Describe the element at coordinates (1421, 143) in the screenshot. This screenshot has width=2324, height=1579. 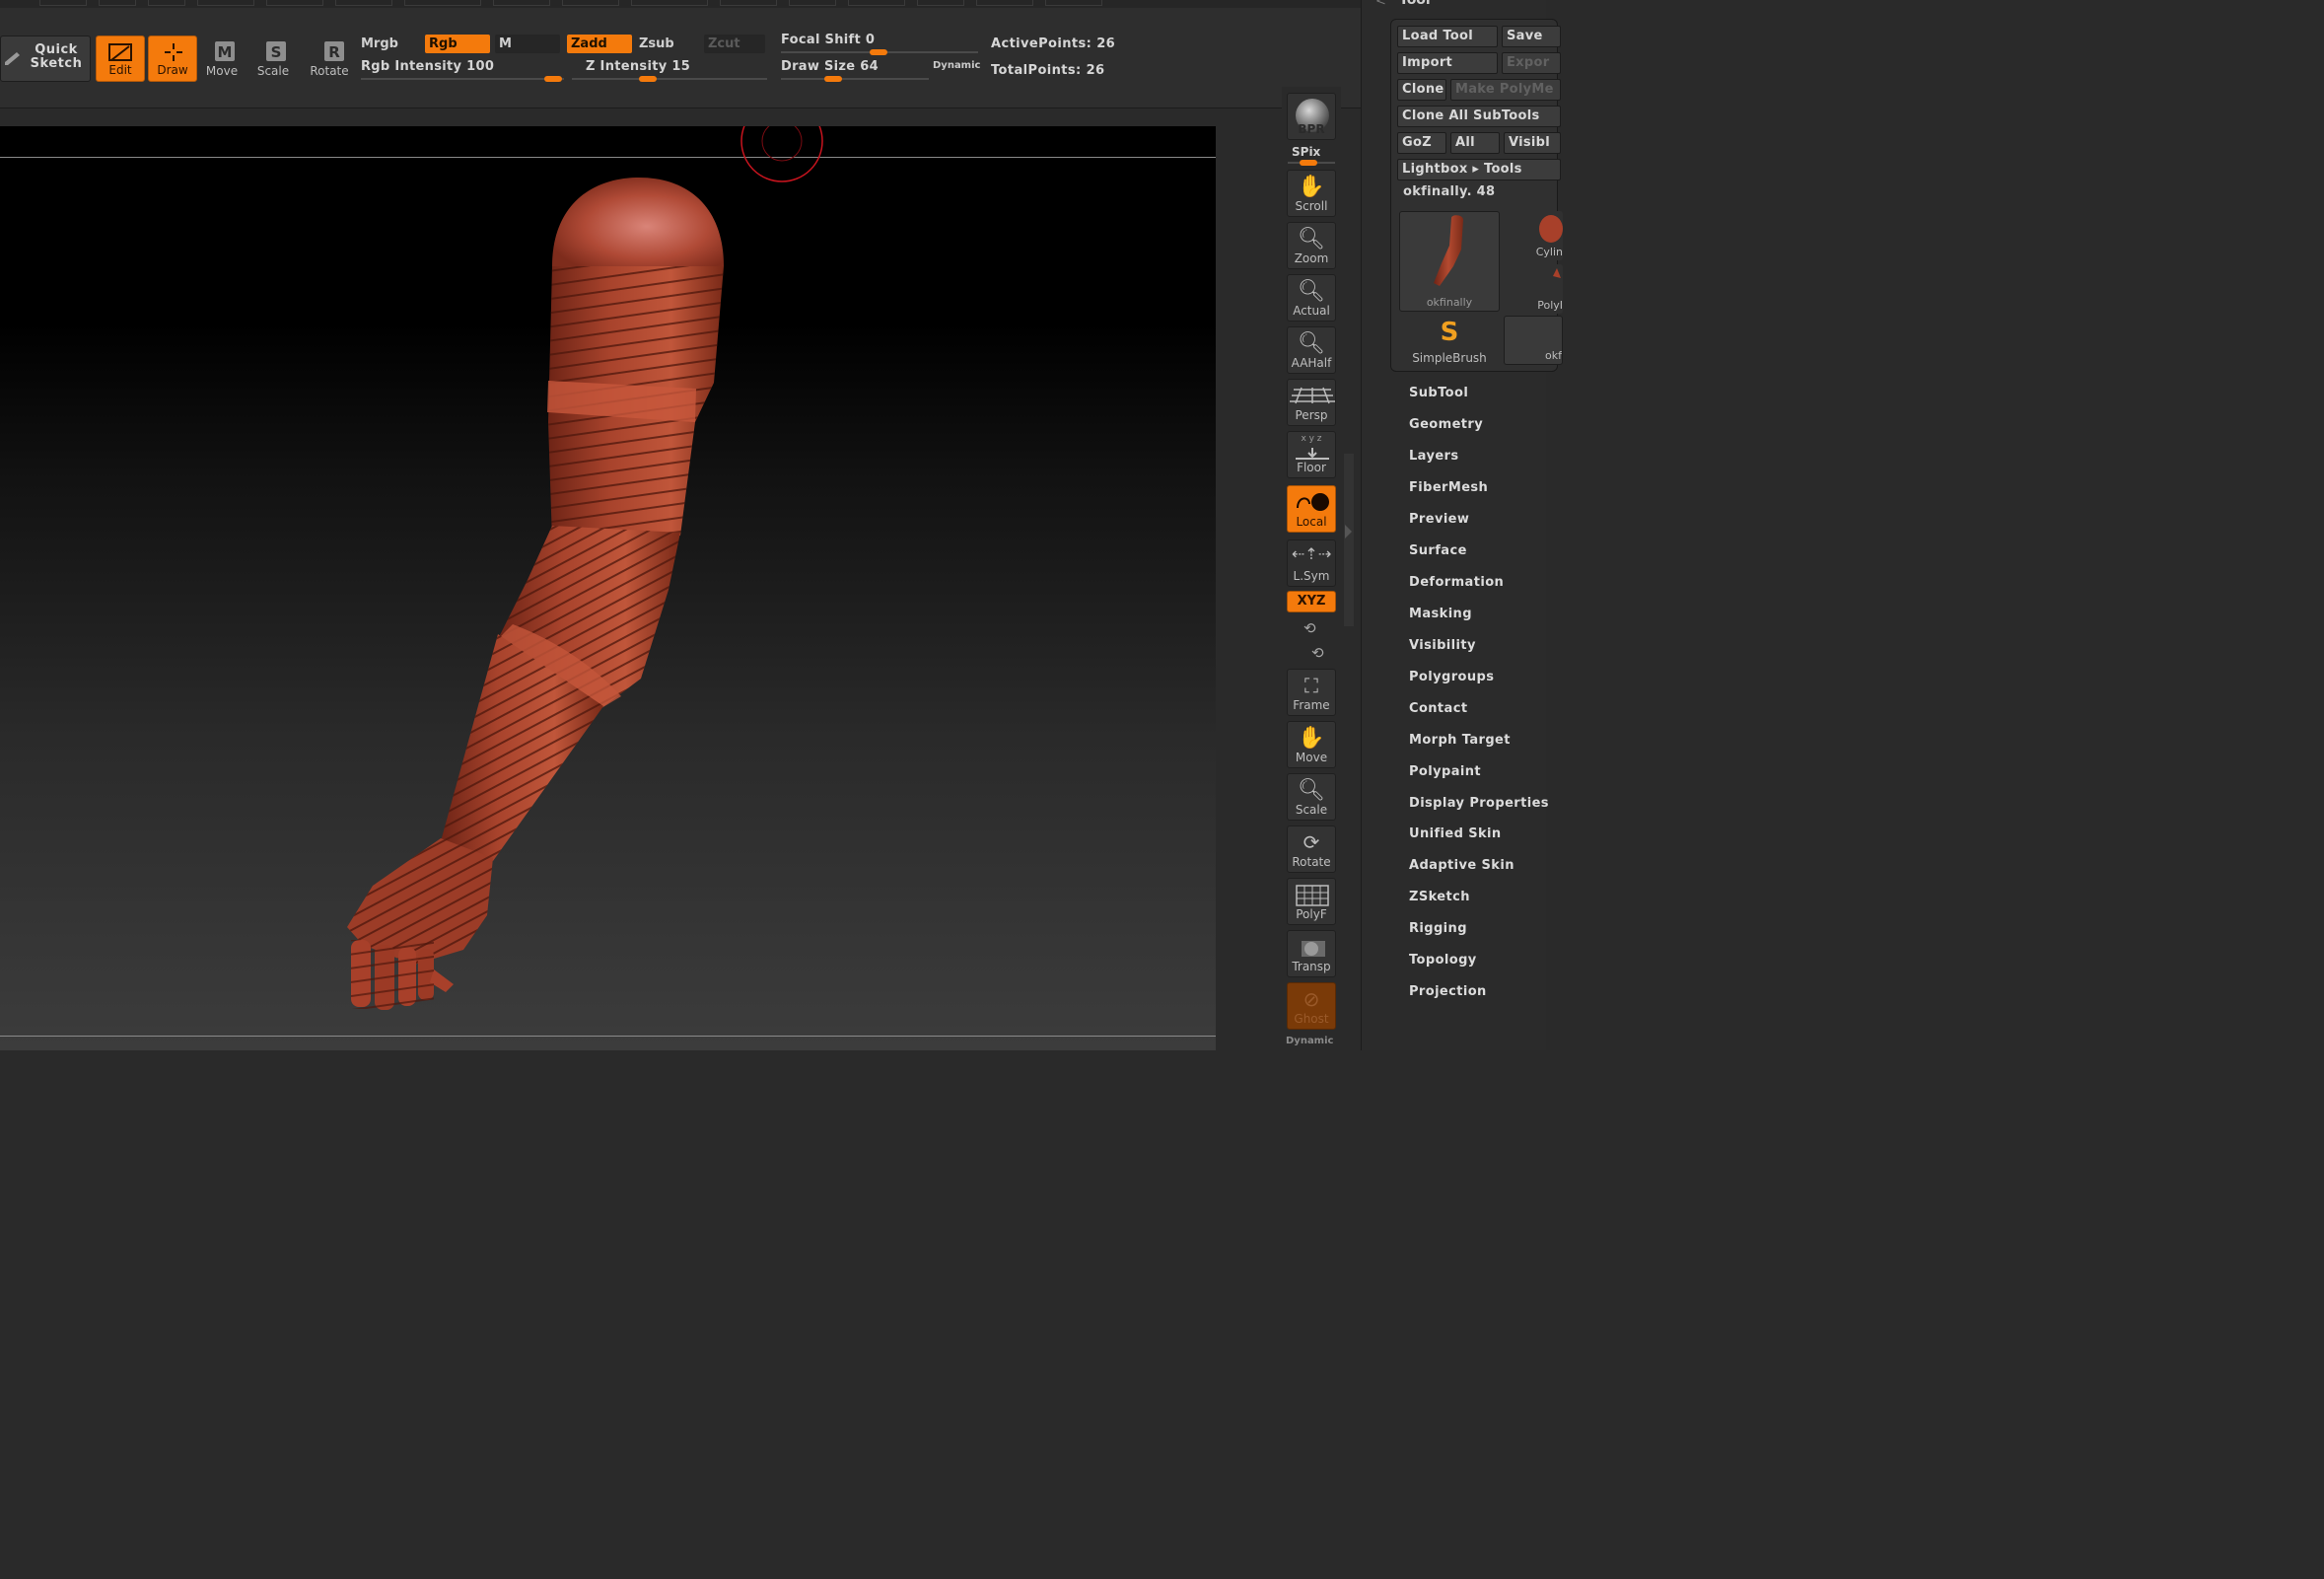
I see `goz-button: GoZ` at that location.